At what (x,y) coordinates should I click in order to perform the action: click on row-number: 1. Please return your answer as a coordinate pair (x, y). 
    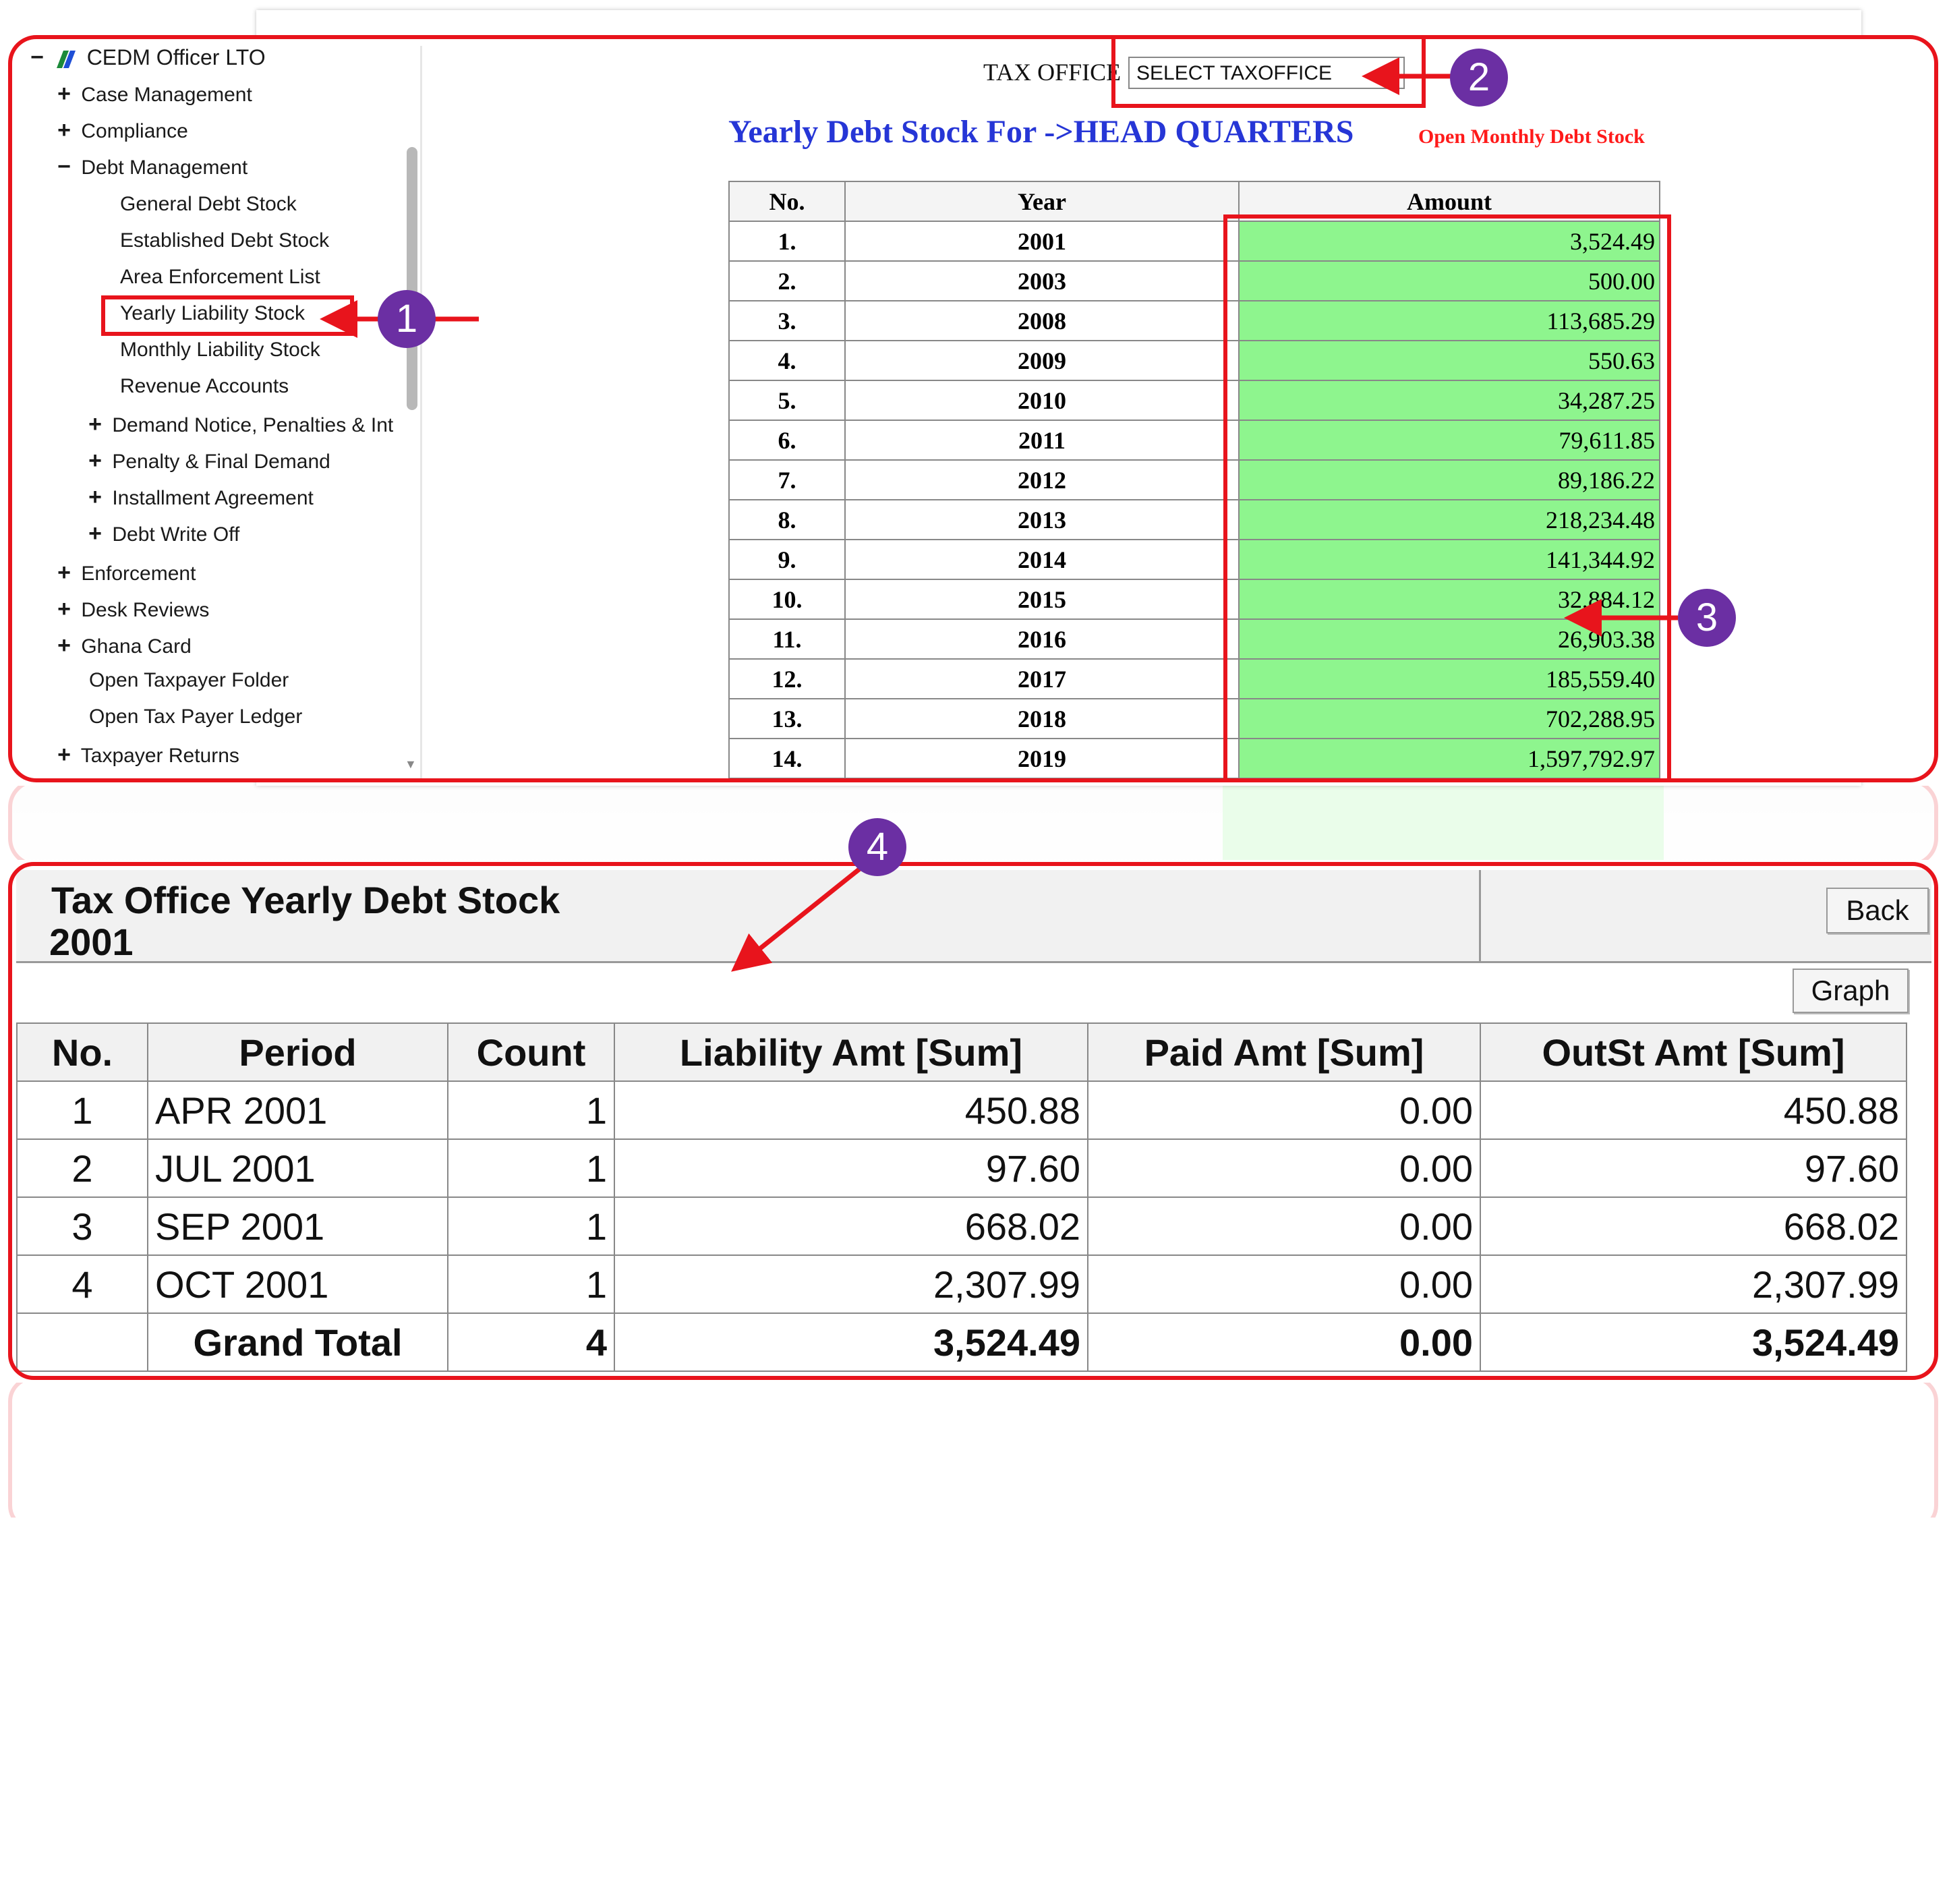
    Looking at the image, I should click on (82, 1110).